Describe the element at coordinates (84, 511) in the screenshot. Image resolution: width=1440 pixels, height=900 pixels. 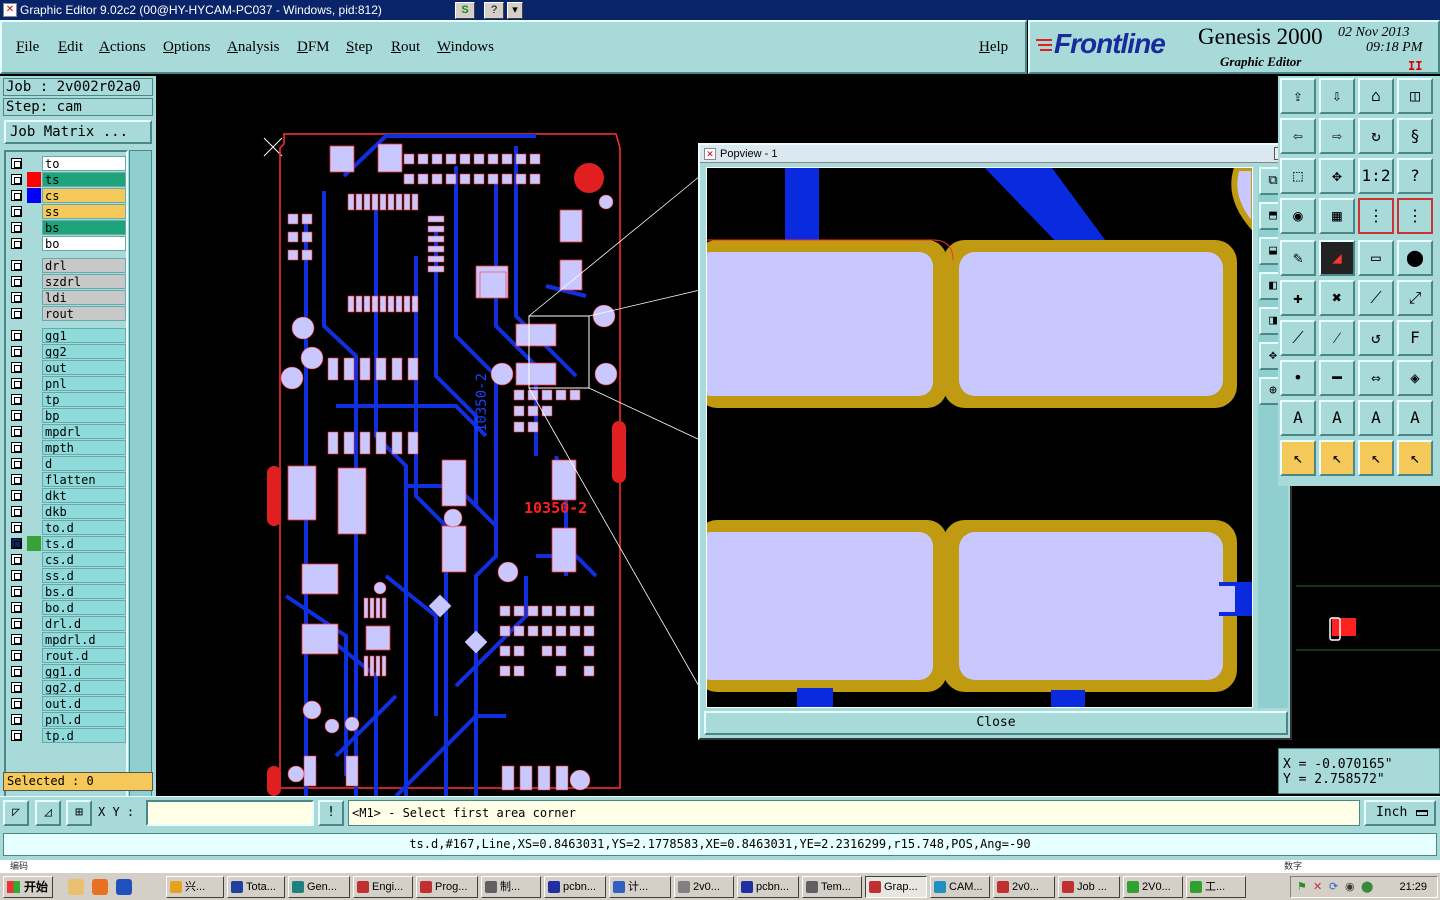
I see `layer-name: dkb` at that location.